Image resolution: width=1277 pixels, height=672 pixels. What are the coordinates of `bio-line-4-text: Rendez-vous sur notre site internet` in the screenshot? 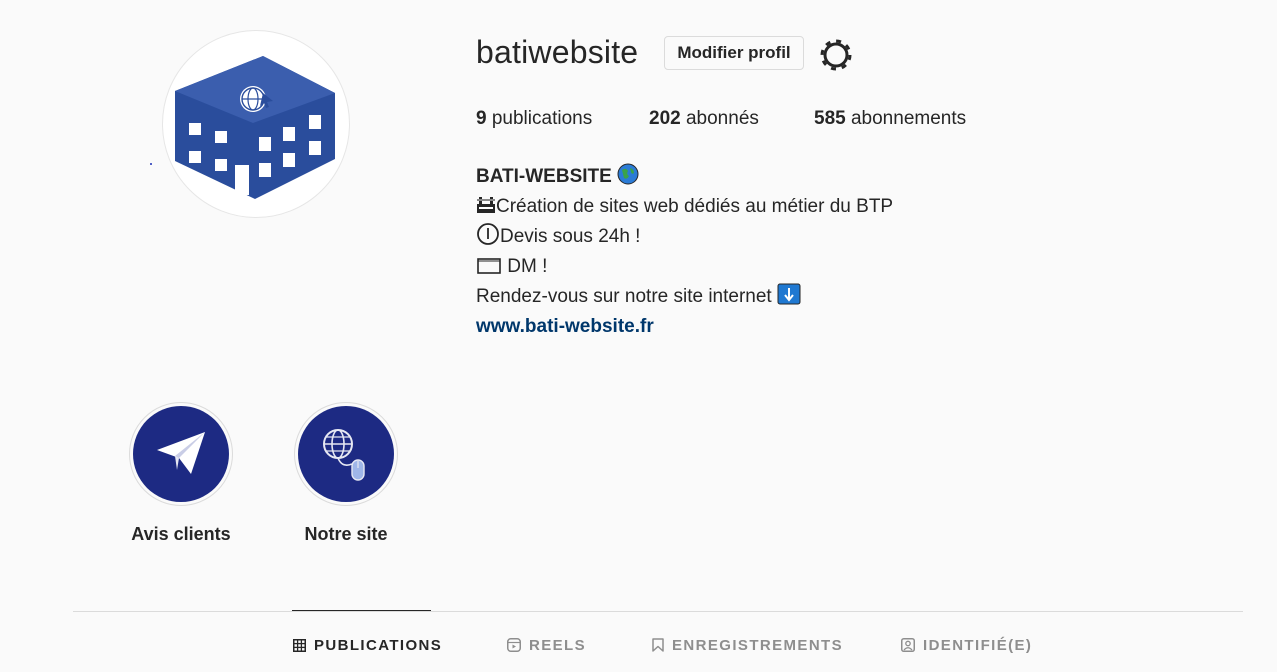 It's located at (626, 296).